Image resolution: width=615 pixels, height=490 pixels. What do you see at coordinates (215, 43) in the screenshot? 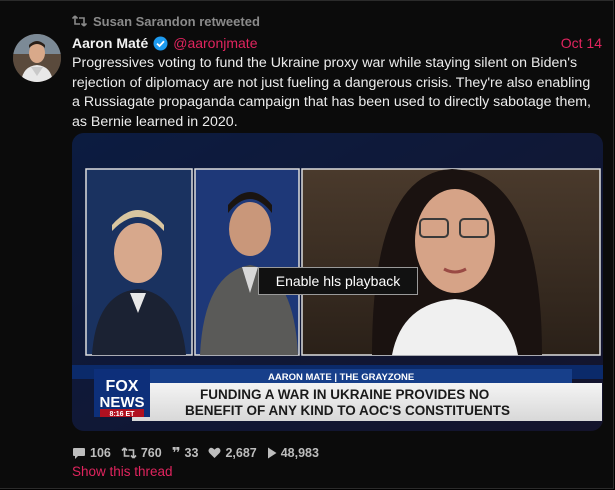
I see `author-handle: @aaronjmate` at bounding box center [215, 43].